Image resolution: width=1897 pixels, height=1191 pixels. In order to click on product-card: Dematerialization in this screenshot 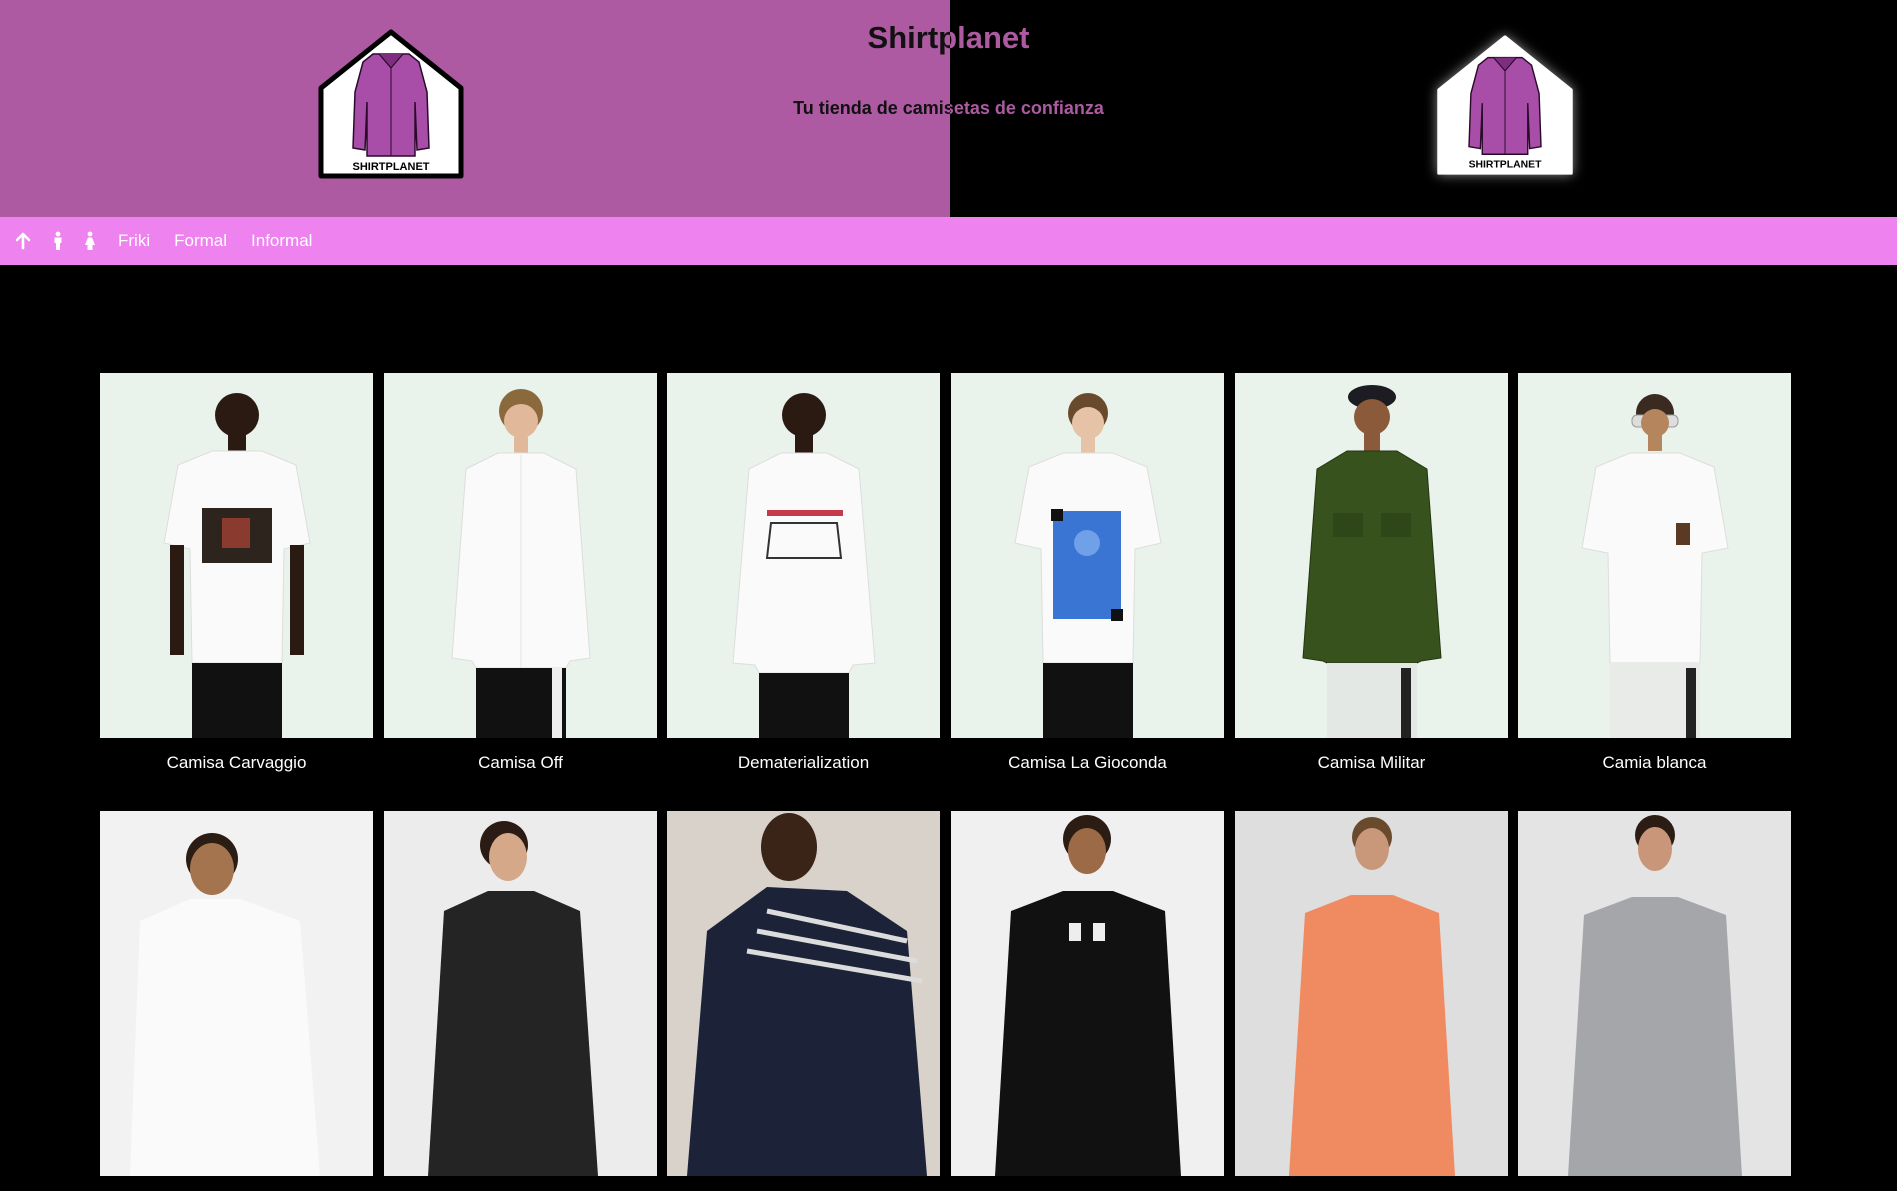, I will do `click(803, 573)`.